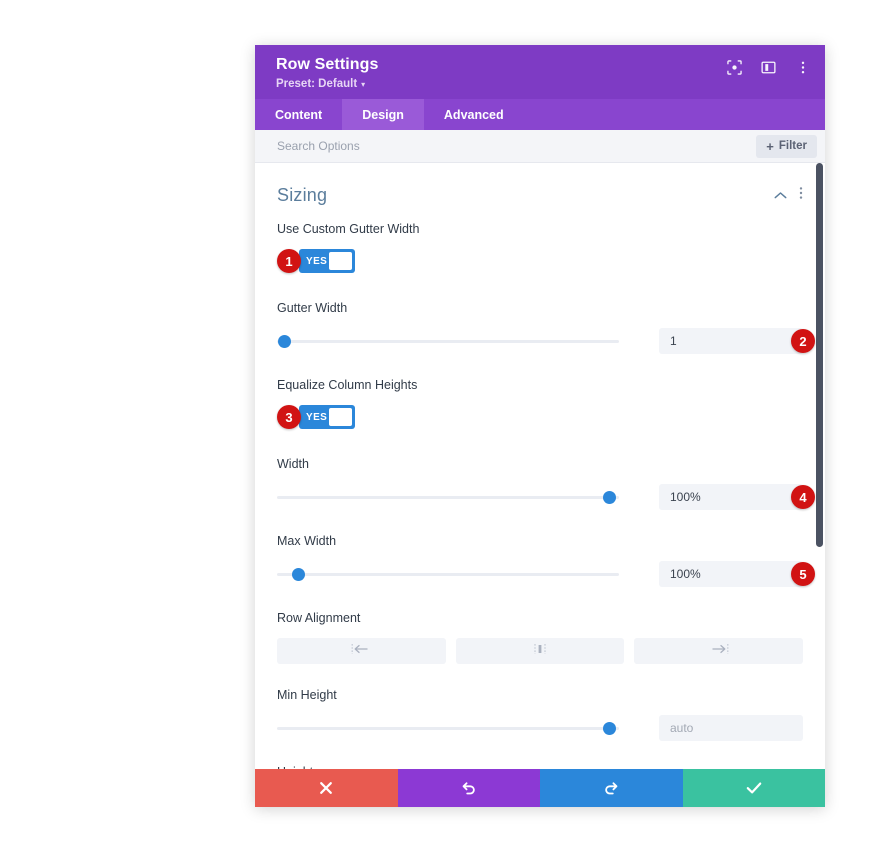 The height and width of the screenshot is (850, 880). Describe the element at coordinates (307, 695) in the screenshot. I see `field-label: Min Height` at that location.